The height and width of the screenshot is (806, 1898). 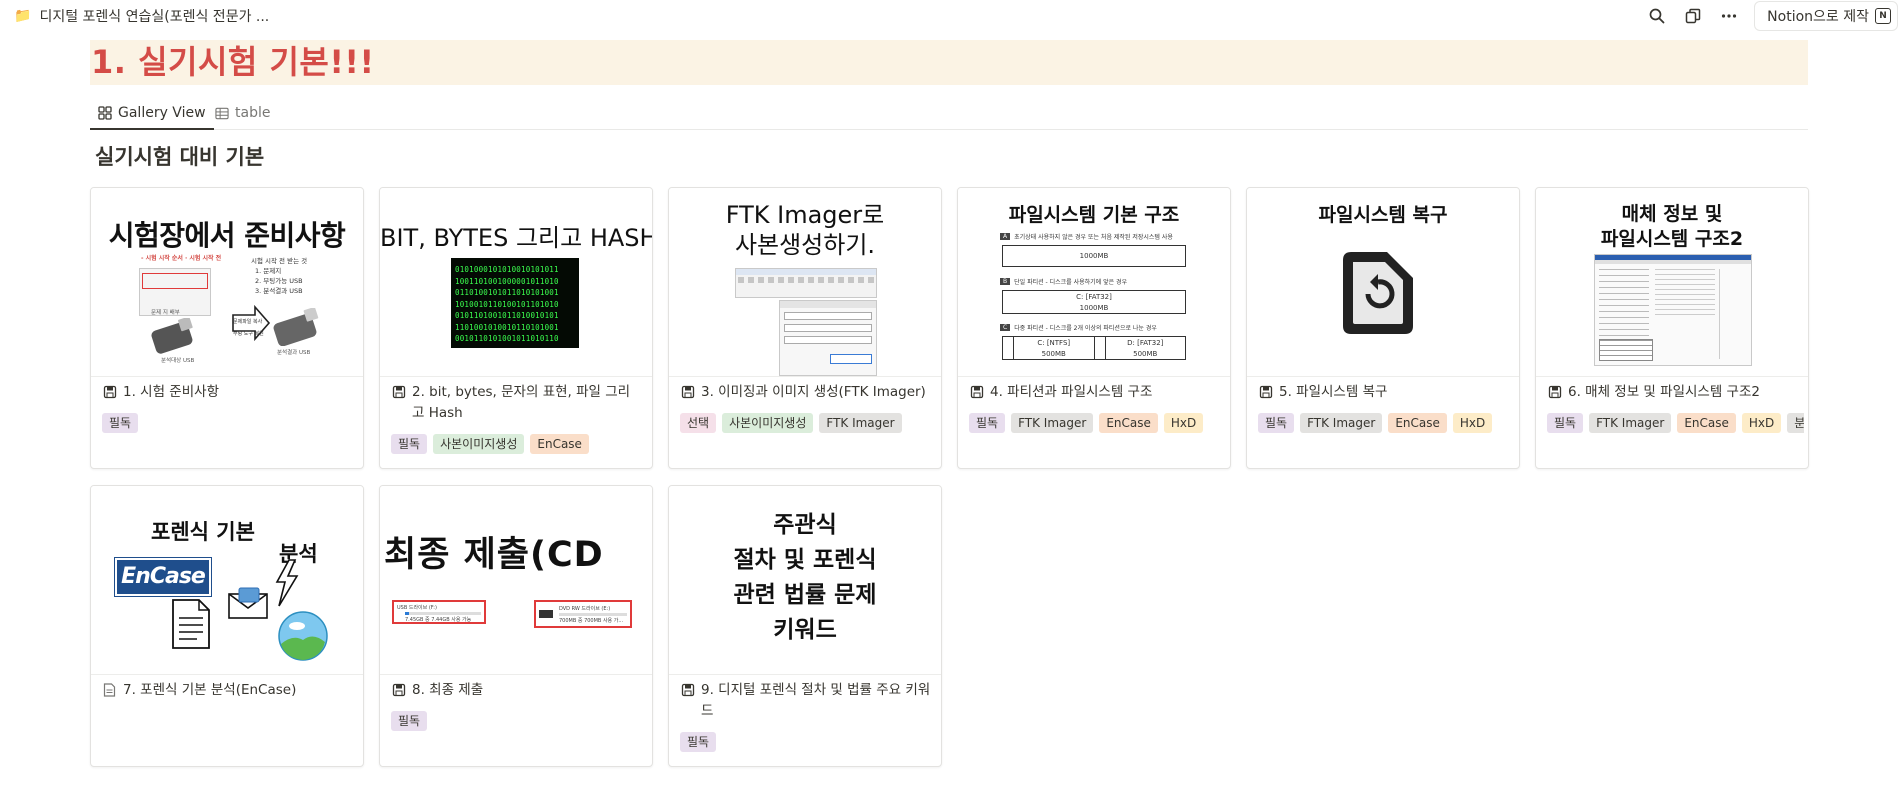 What do you see at coordinates (105, 113) in the screenshot?
I see `gallery-icon` at bounding box center [105, 113].